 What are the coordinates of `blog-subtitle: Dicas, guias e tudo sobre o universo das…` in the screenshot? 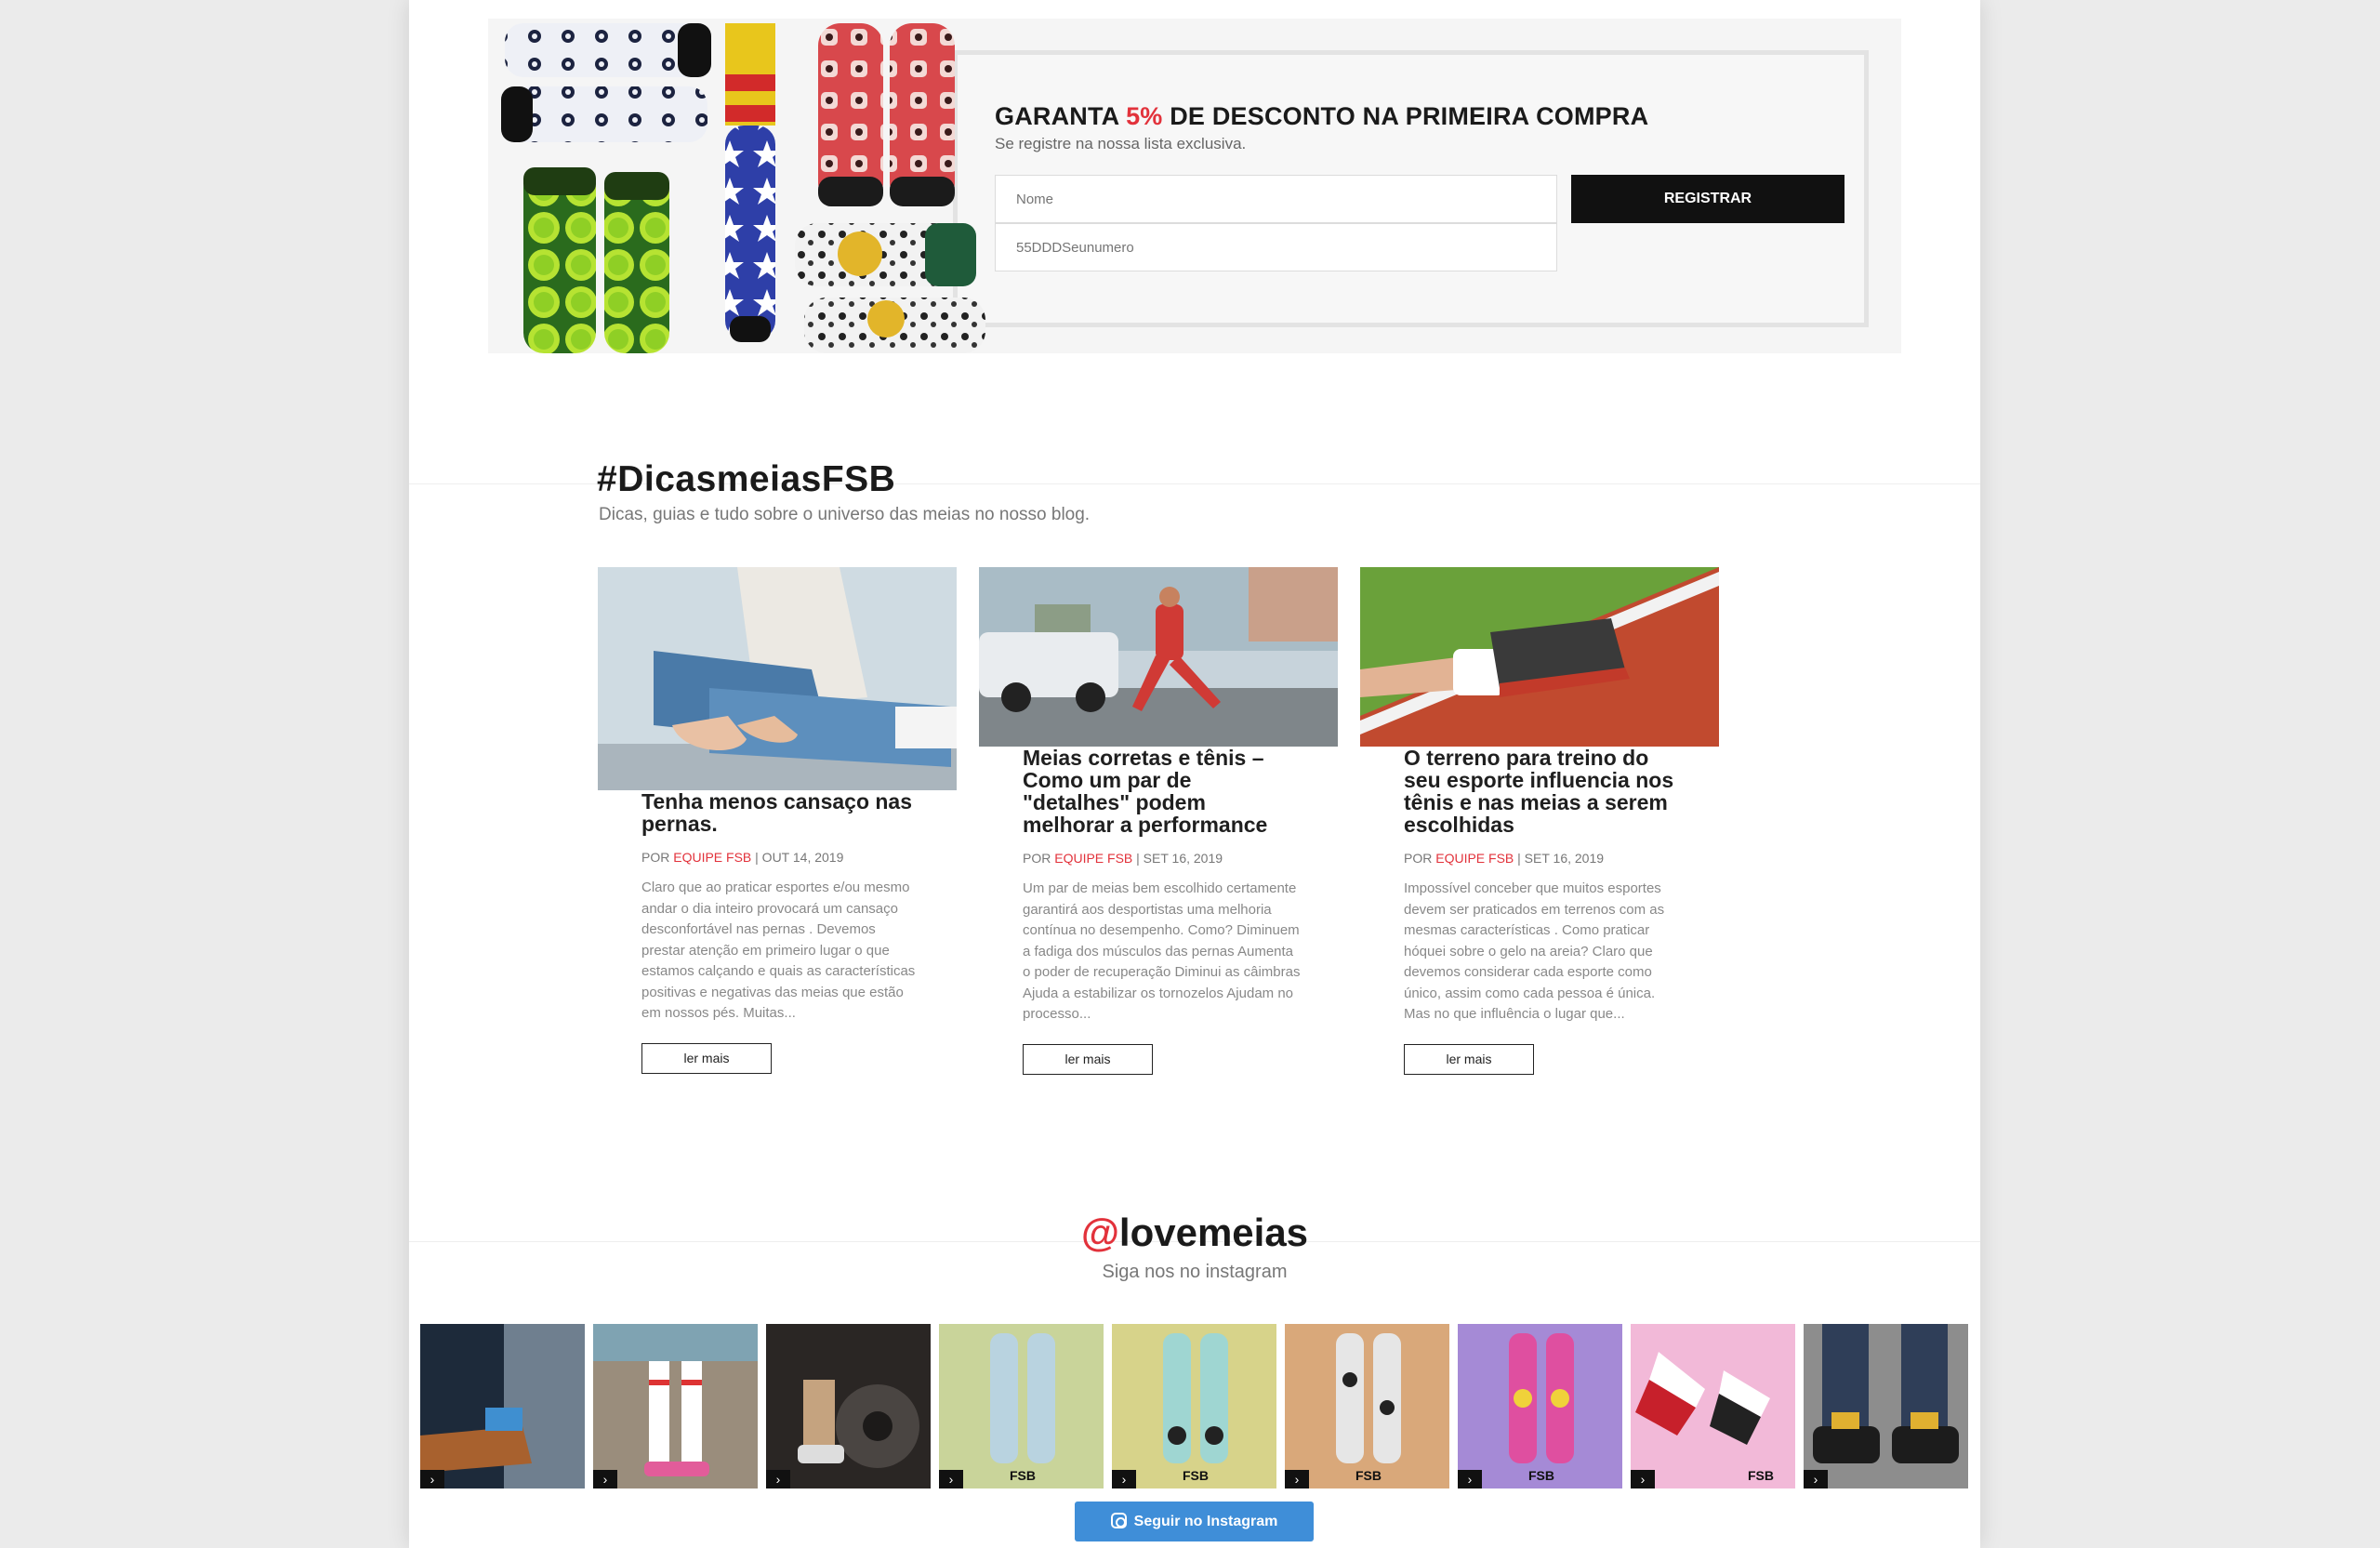 It's located at (845, 514).